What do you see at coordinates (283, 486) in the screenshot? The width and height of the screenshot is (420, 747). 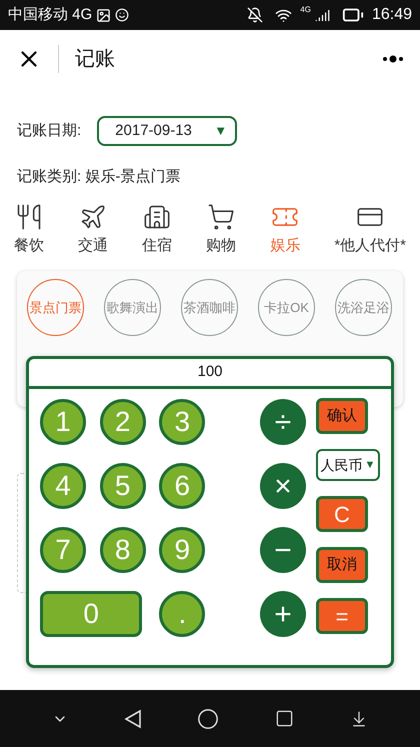 I see `operator-key: ×` at bounding box center [283, 486].